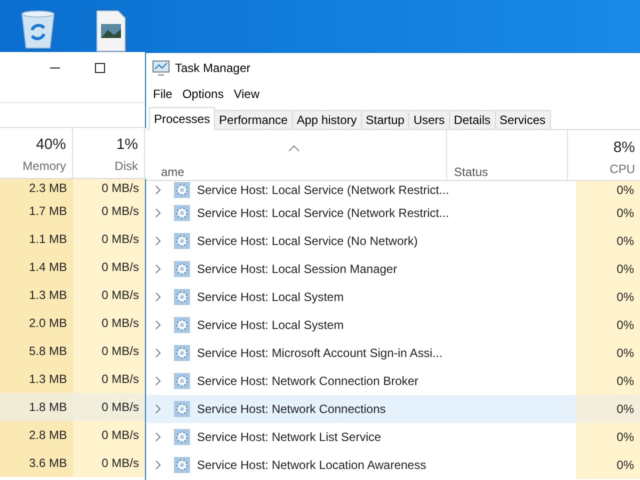 This screenshot has height=480, width=640. What do you see at coordinates (307, 241) in the screenshot?
I see `process-name: Service Host: Local Service (No Network)` at bounding box center [307, 241].